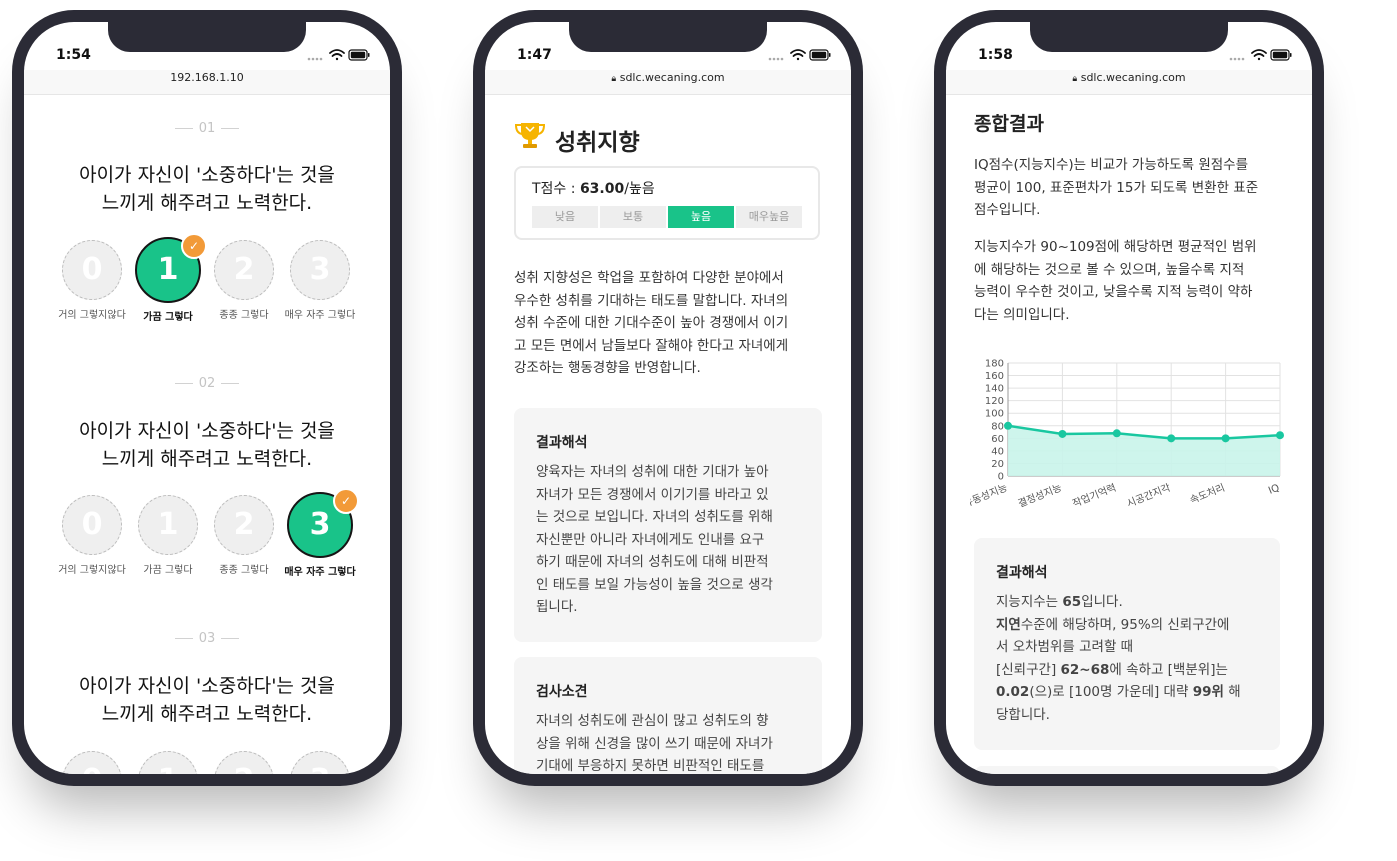 Image resolution: width=1397 pixels, height=861 pixels. Describe the element at coordinates (207, 82) in the screenshot. I see `url-bar: 192.168.1.10` at that location.